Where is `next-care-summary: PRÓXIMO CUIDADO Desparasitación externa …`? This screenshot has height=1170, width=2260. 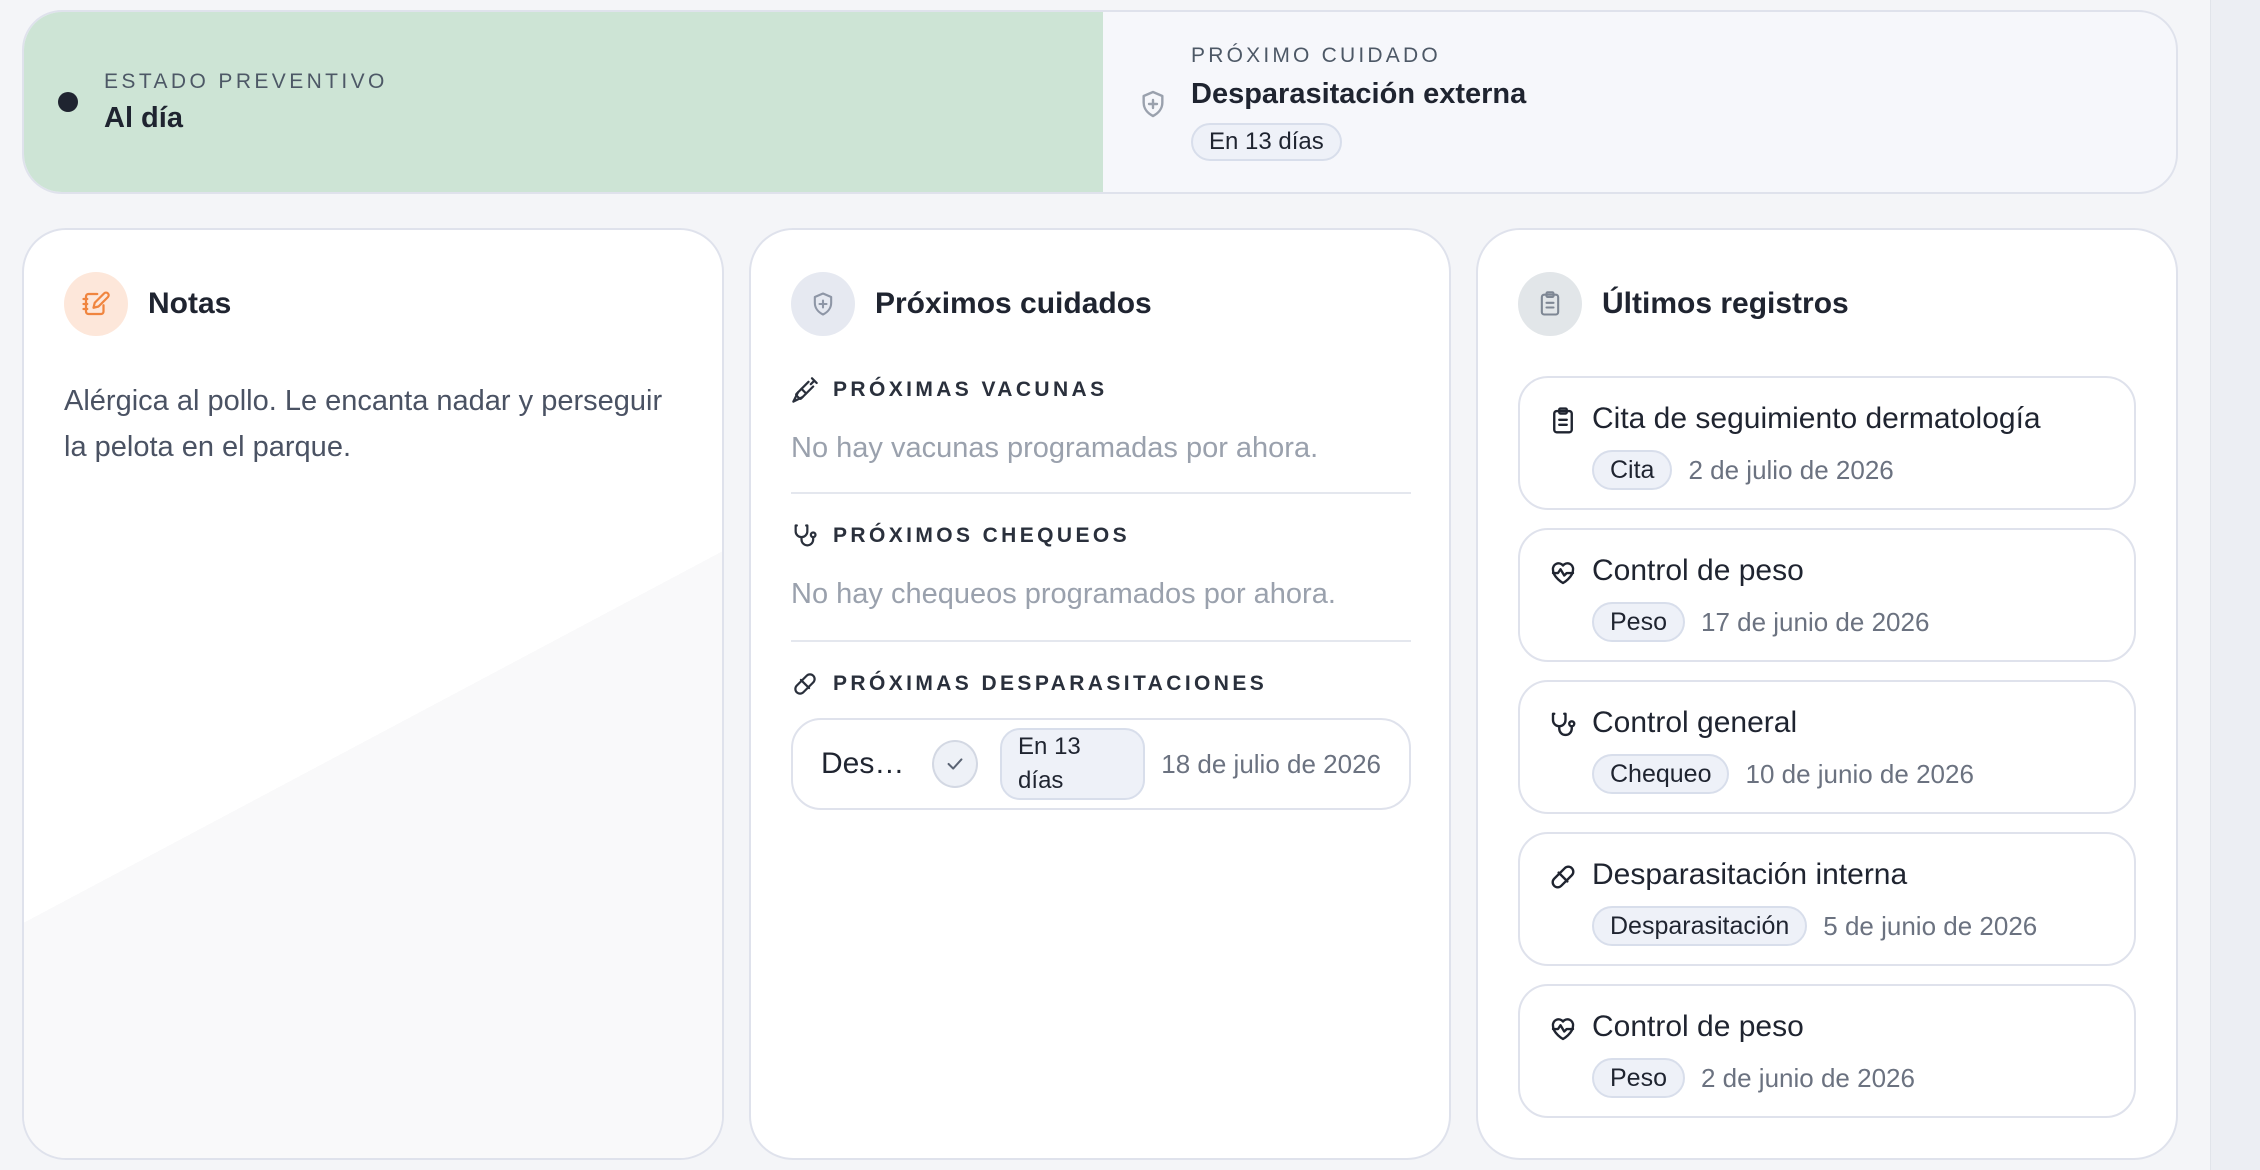 next-care-summary: PRÓXIMO CUIDADO Desparasitación externa … is located at coordinates (1639, 102).